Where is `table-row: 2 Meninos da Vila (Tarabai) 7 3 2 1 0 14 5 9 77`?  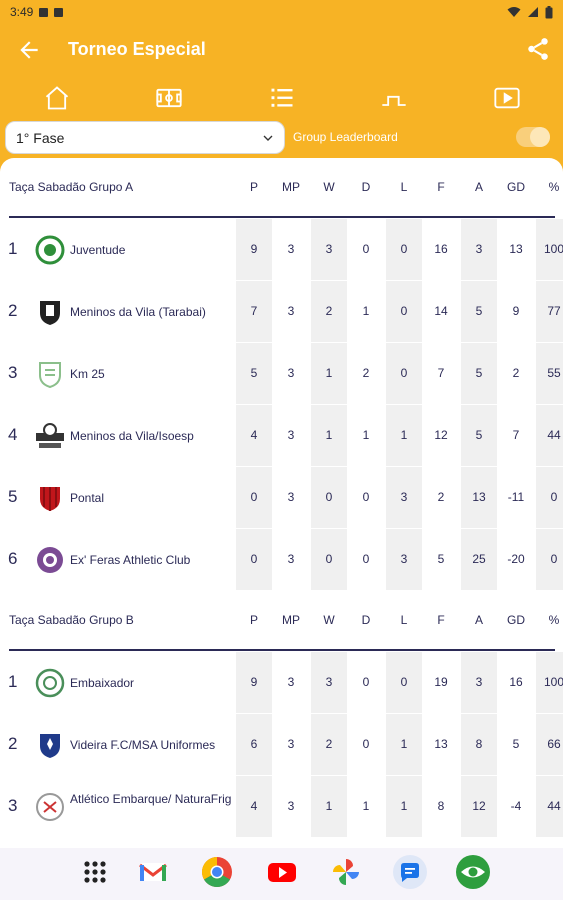 table-row: 2 Meninos da Vila (Tarabai) 7 3 2 1 0 14 5 9 77 is located at coordinates (281, 312).